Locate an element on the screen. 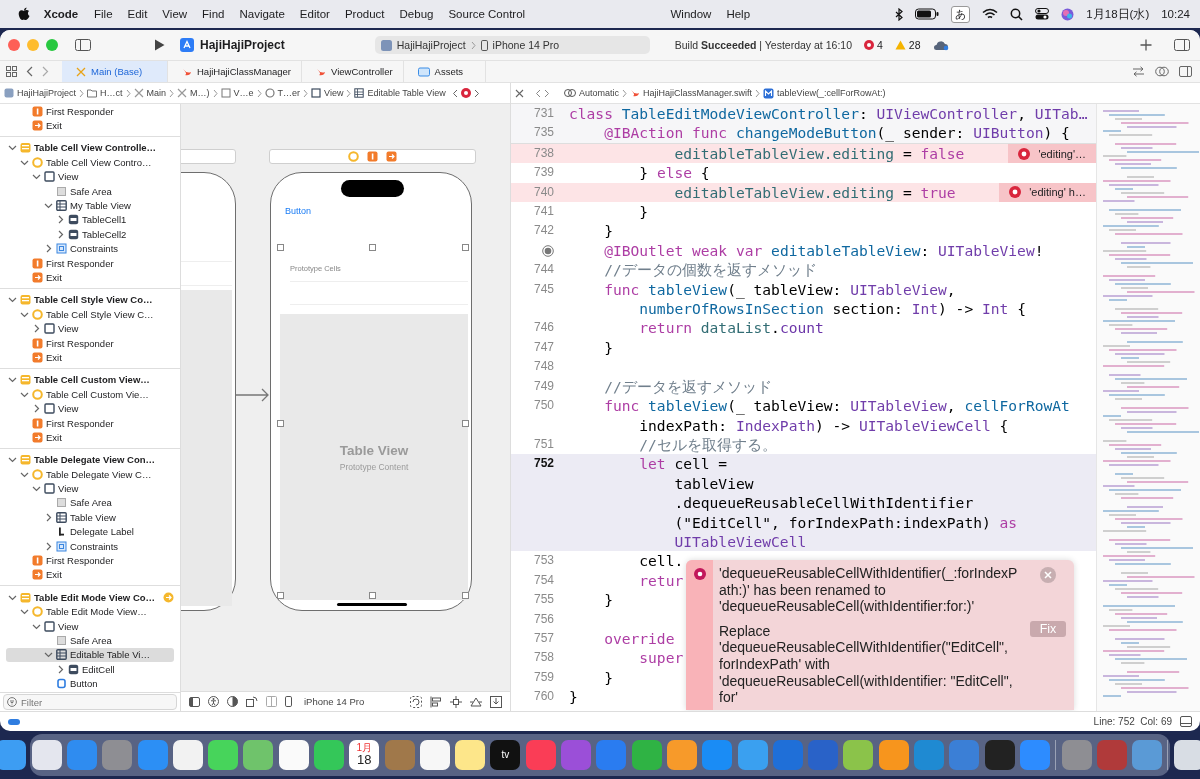 Image resolution: width=1200 pixels, height=779 pixels. line-number: 751 is located at coordinates (543, 444).